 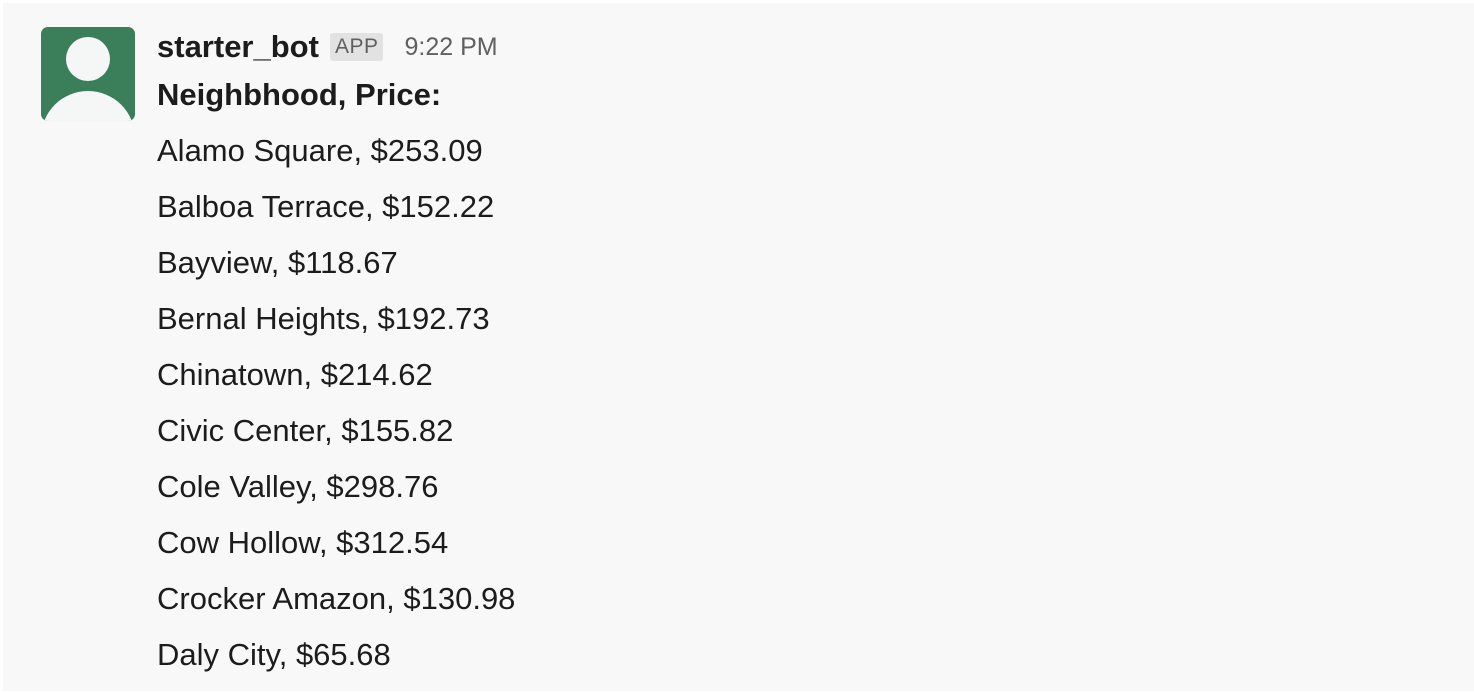 What do you see at coordinates (88, 106) in the screenshot?
I see `user-silhouette-body` at bounding box center [88, 106].